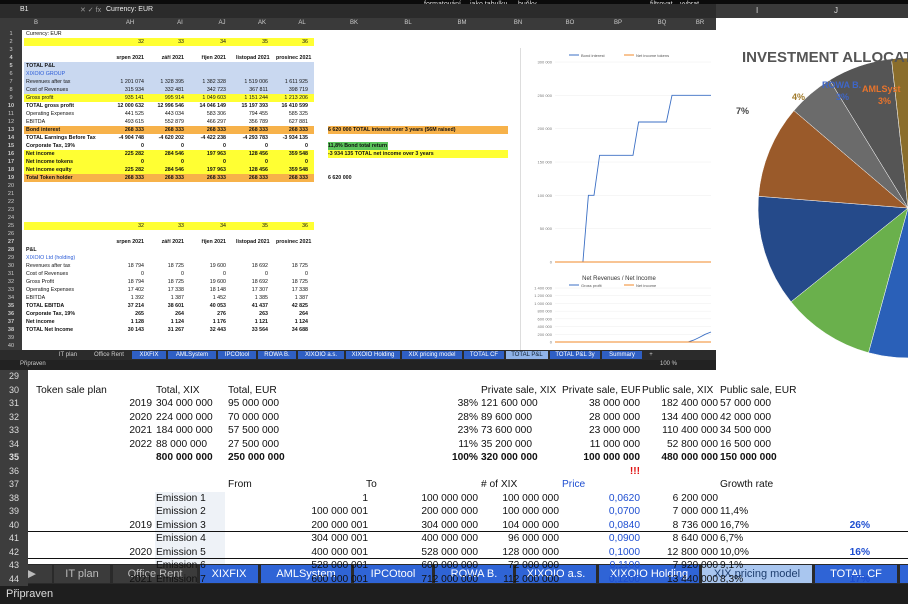 The height and width of the screenshot is (604, 908). What do you see at coordinates (14, 552) in the screenshot?
I see `row-number: 42` at bounding box center [14, 552].